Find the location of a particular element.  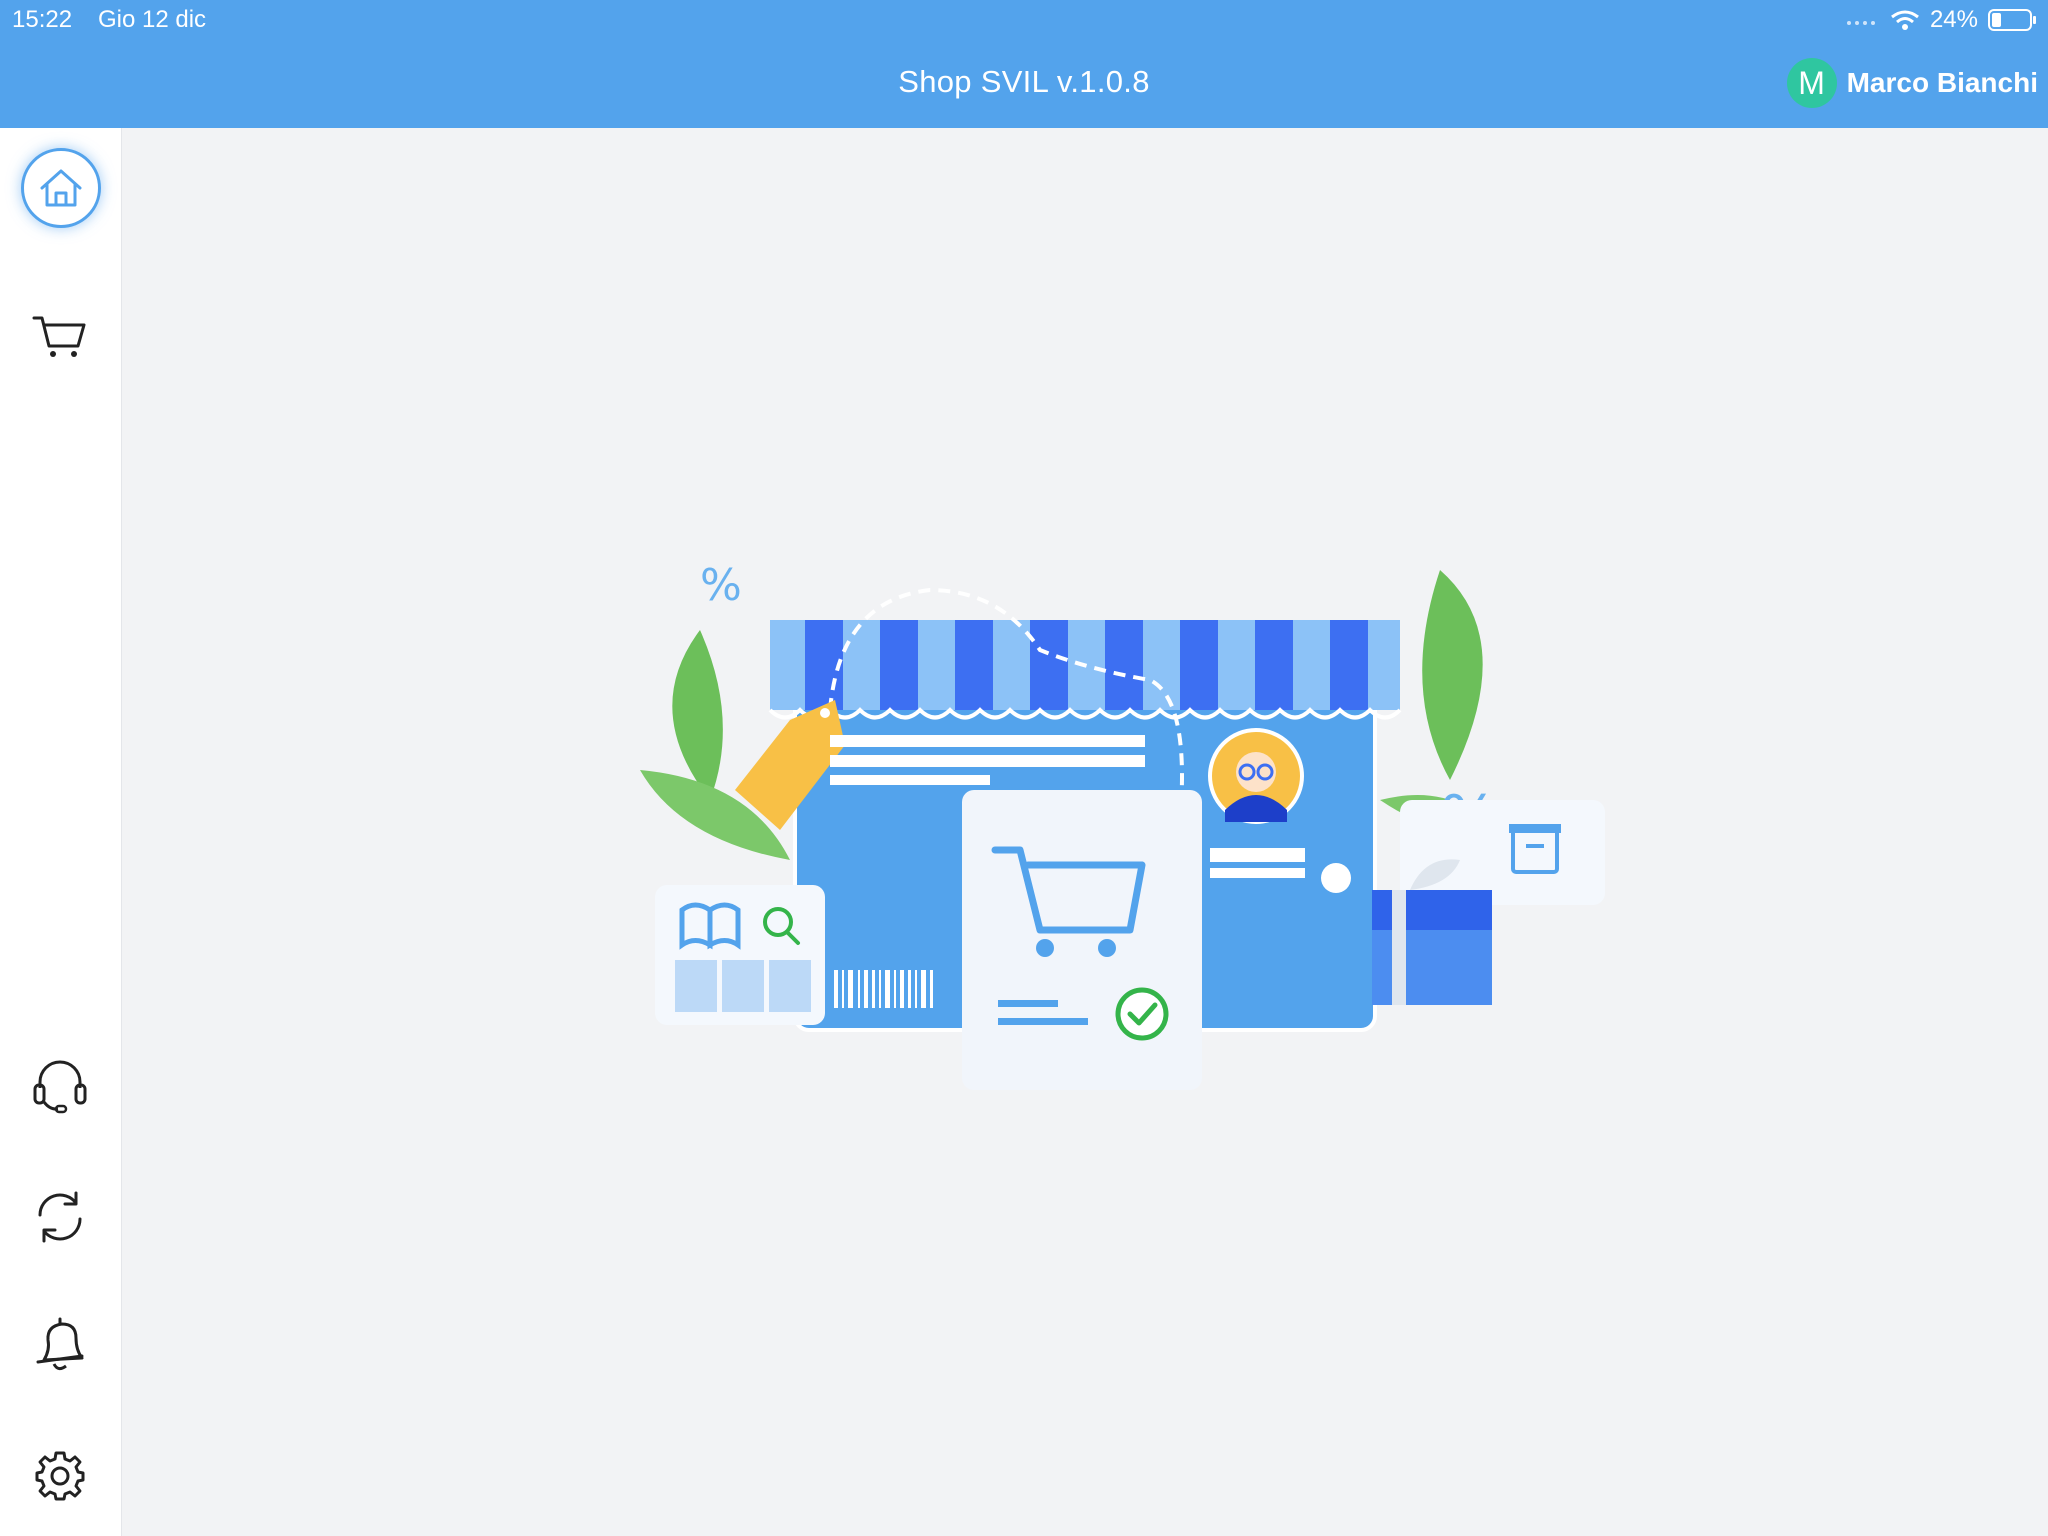

percent-label: % is located at coordinates (721, 585).